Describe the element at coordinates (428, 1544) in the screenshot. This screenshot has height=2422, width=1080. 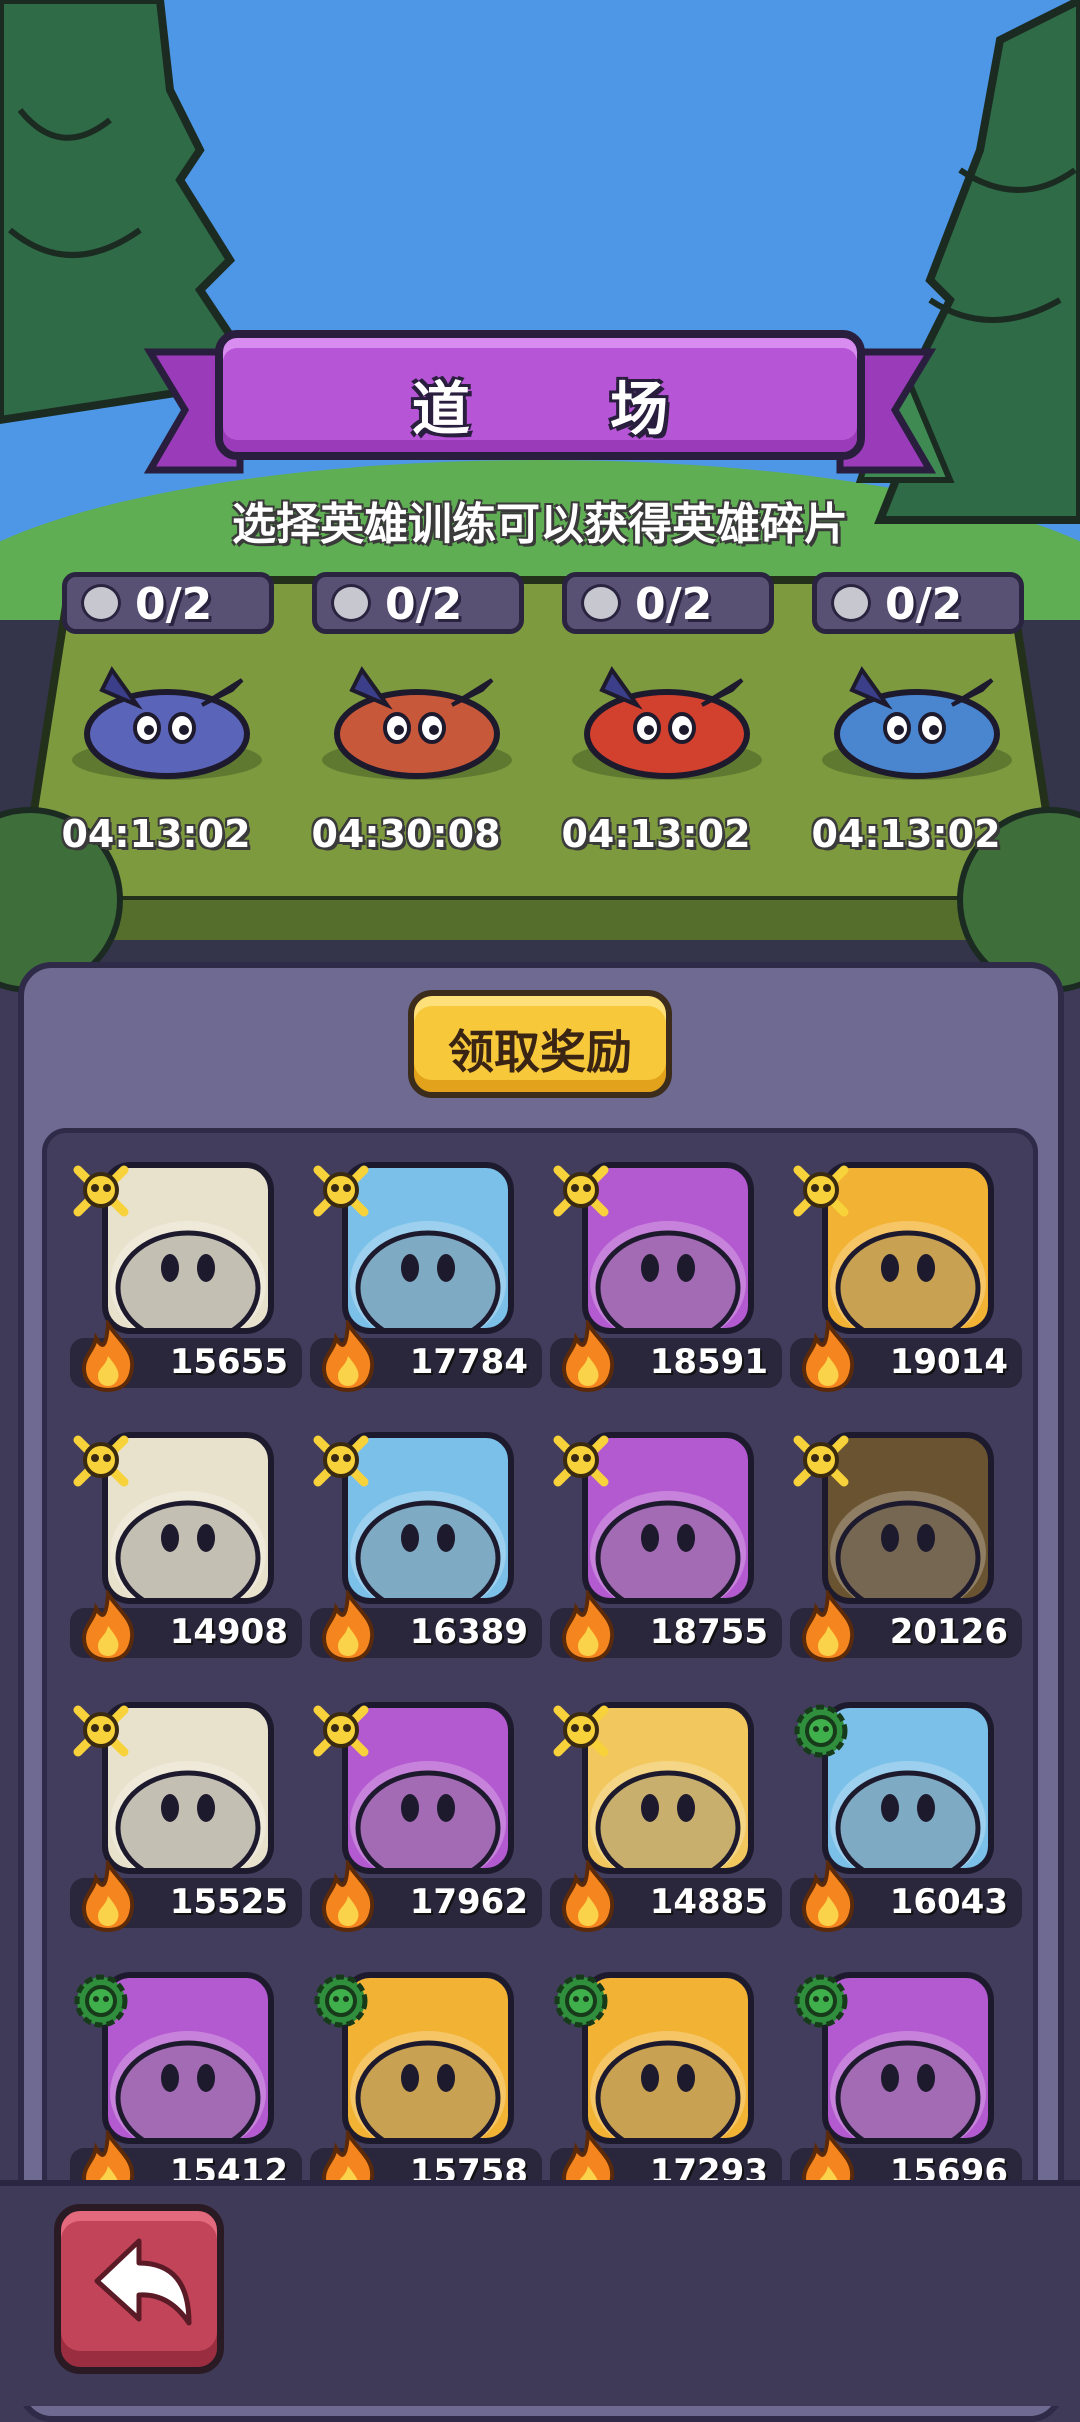
I see `cat-mask-hero-icon` at that location.